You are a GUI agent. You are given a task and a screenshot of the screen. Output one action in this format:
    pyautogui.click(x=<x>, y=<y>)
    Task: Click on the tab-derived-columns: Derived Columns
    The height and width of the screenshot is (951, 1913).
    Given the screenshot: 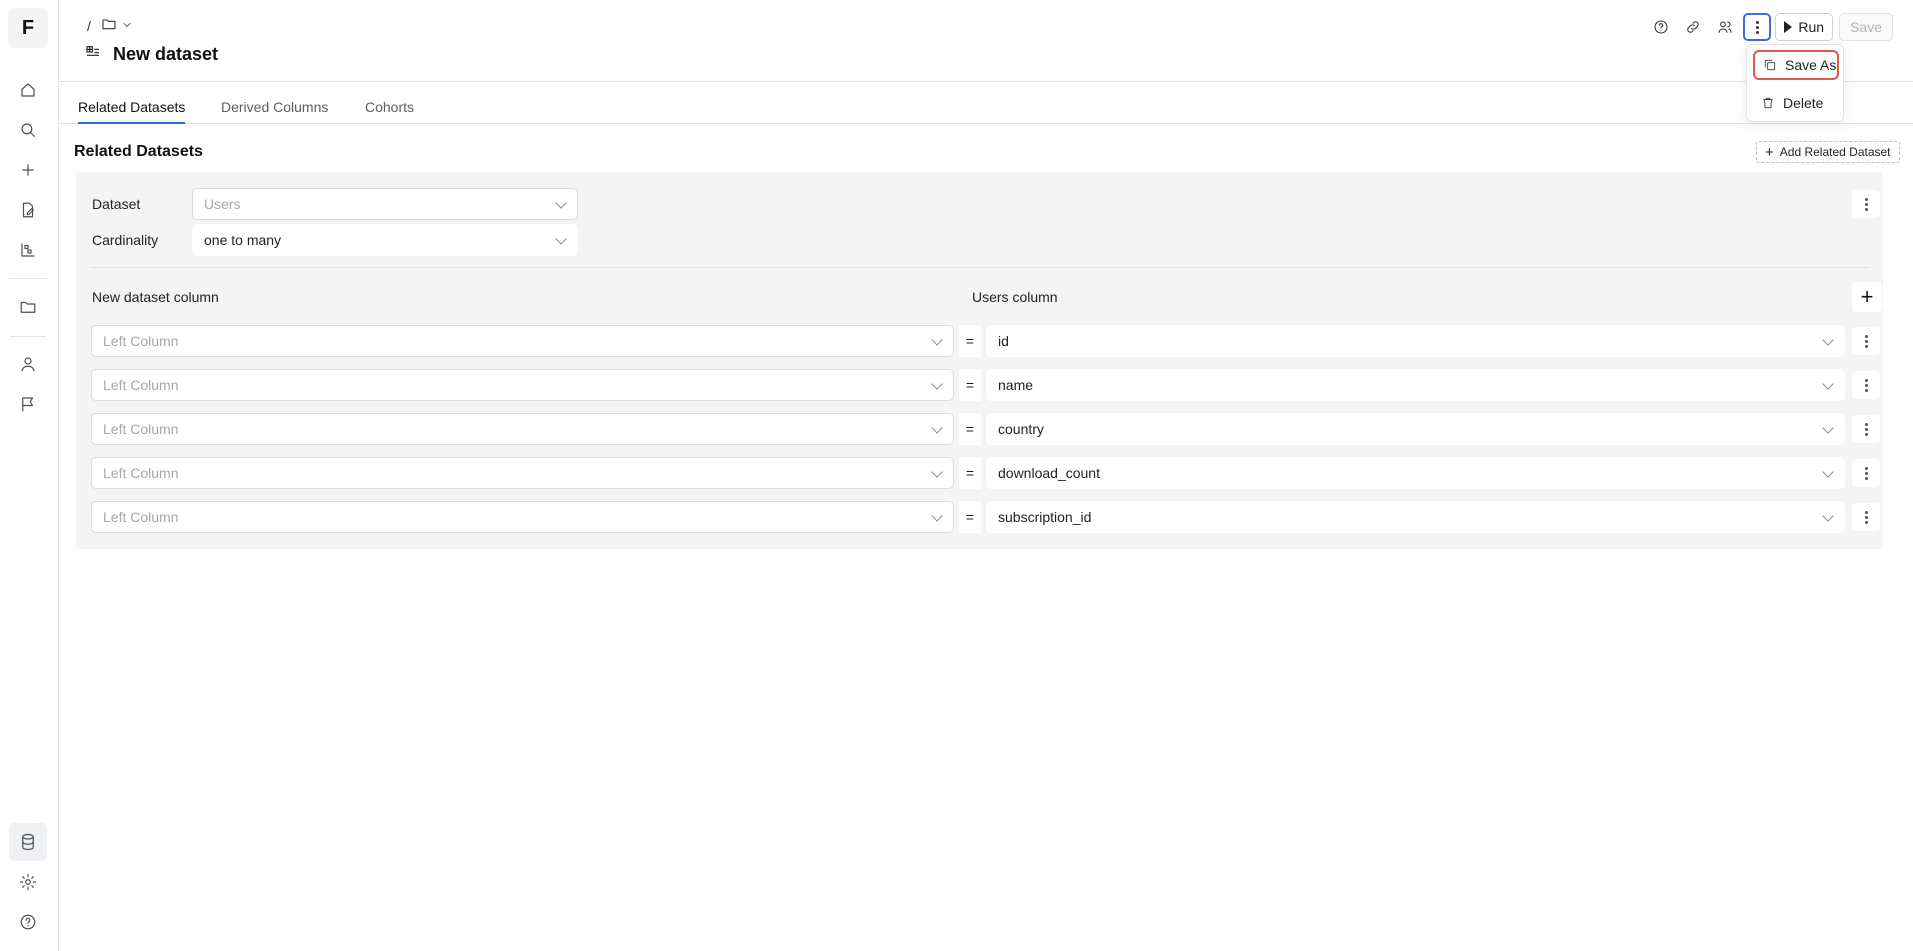 What is the action you would take?
    pyautogui.click(x=274, y=111)
    